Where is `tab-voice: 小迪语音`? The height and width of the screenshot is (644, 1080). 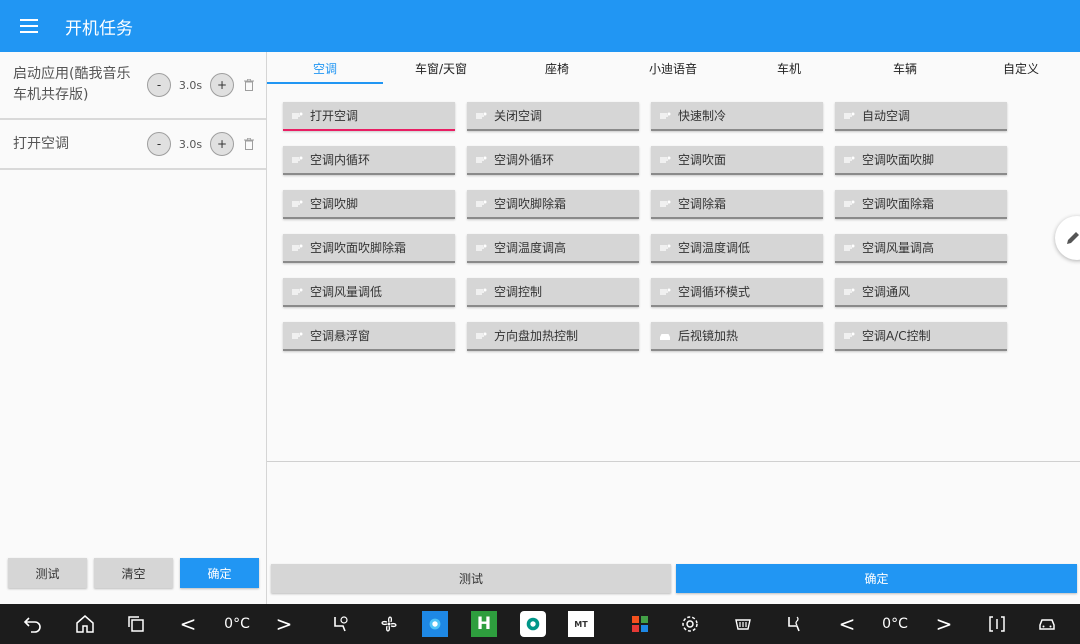 tab-voice: 小迪语音 is located at coordinates (673, 68).